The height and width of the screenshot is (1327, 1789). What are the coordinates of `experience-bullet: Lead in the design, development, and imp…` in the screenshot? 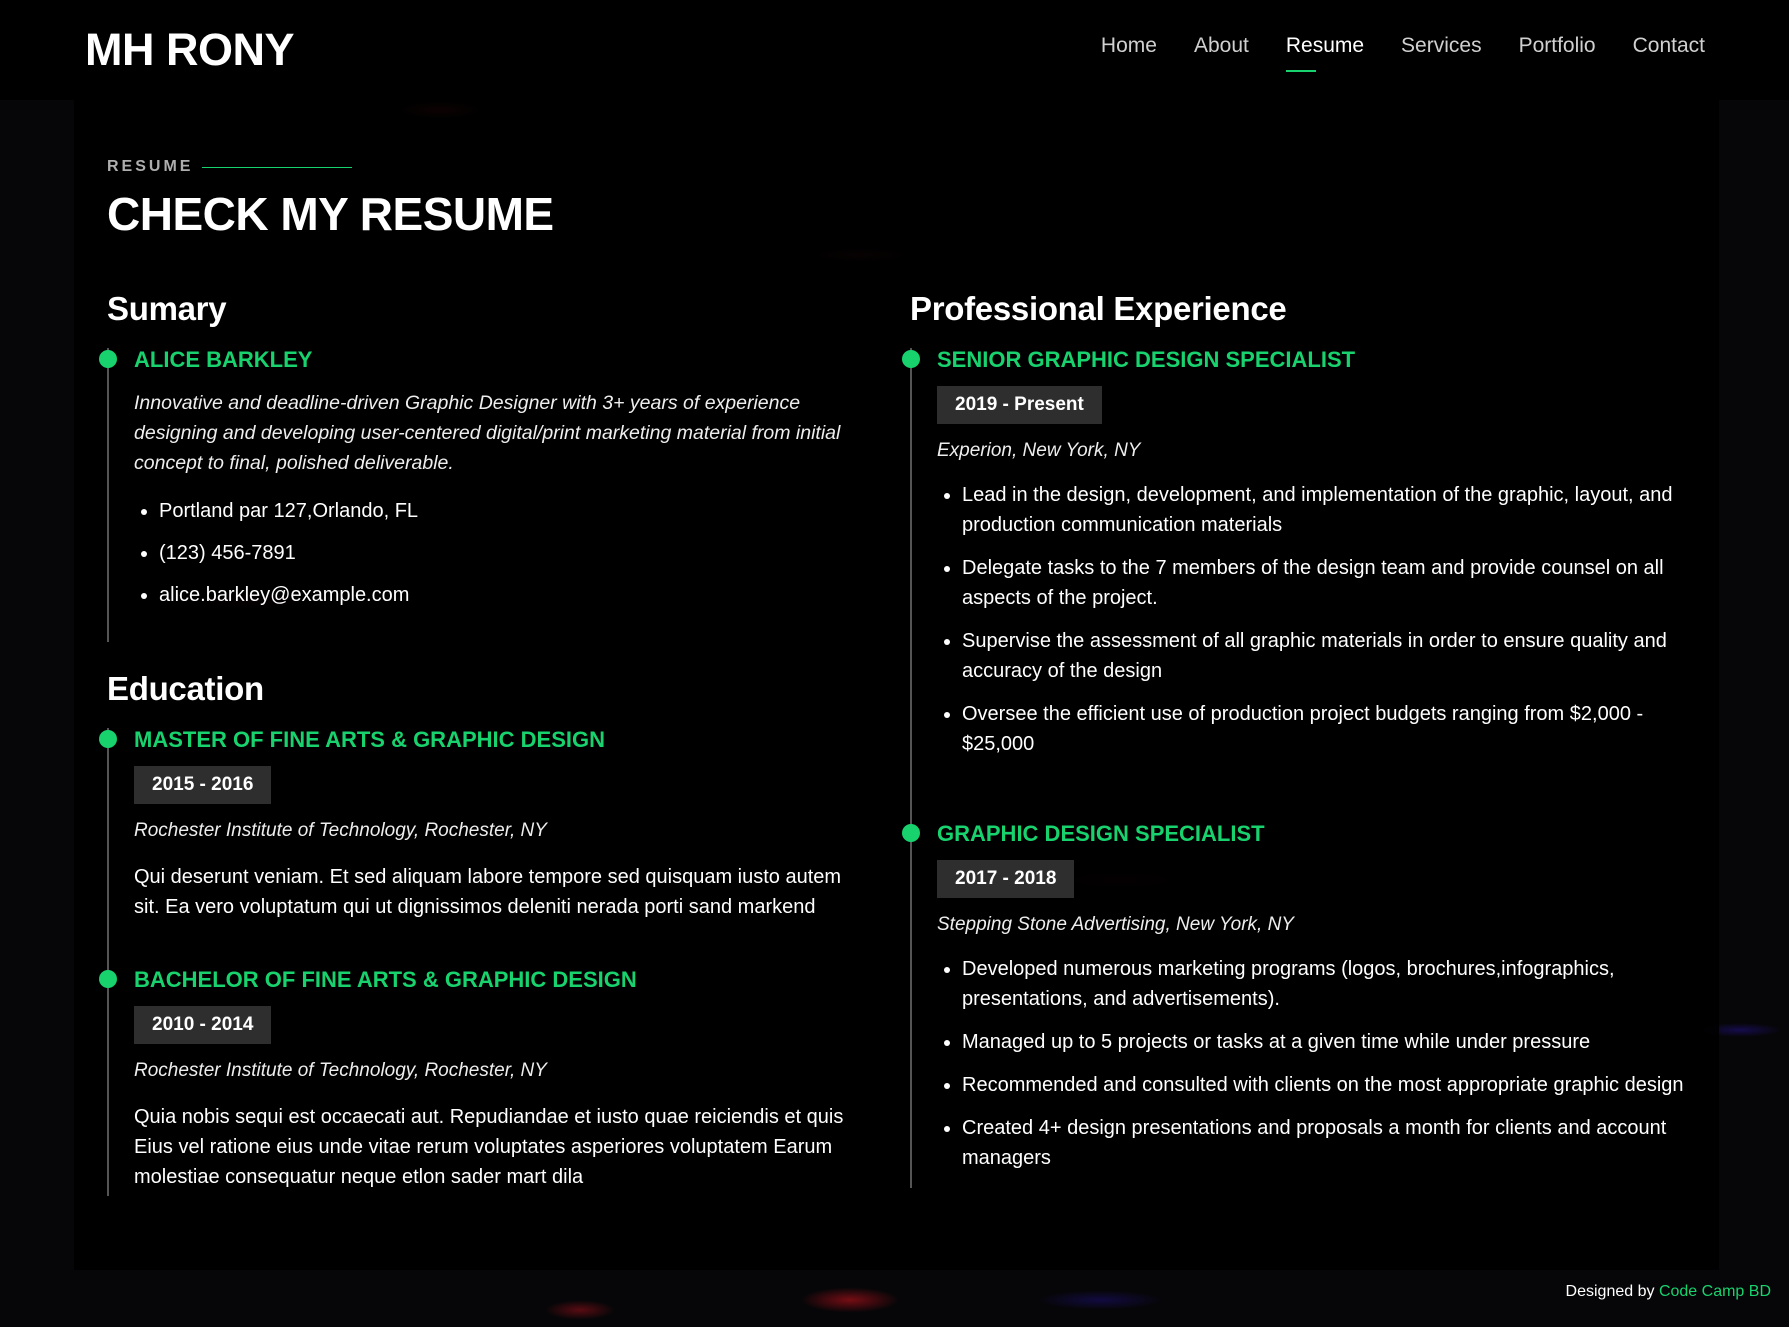 It's located at (1326, 510).